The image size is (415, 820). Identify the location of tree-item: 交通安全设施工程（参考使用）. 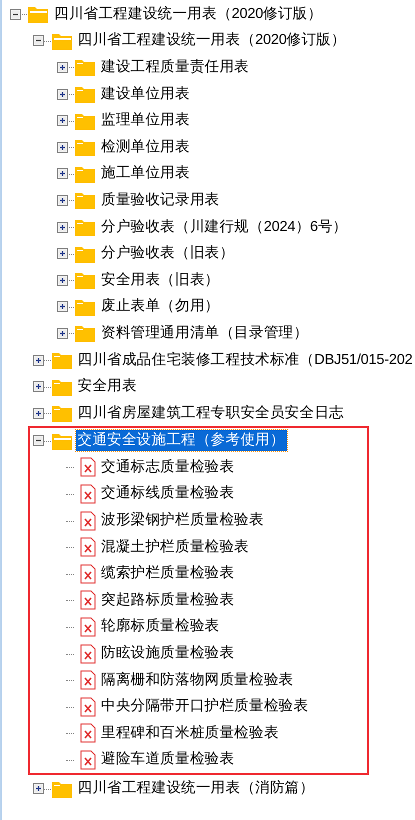
(181, 441).